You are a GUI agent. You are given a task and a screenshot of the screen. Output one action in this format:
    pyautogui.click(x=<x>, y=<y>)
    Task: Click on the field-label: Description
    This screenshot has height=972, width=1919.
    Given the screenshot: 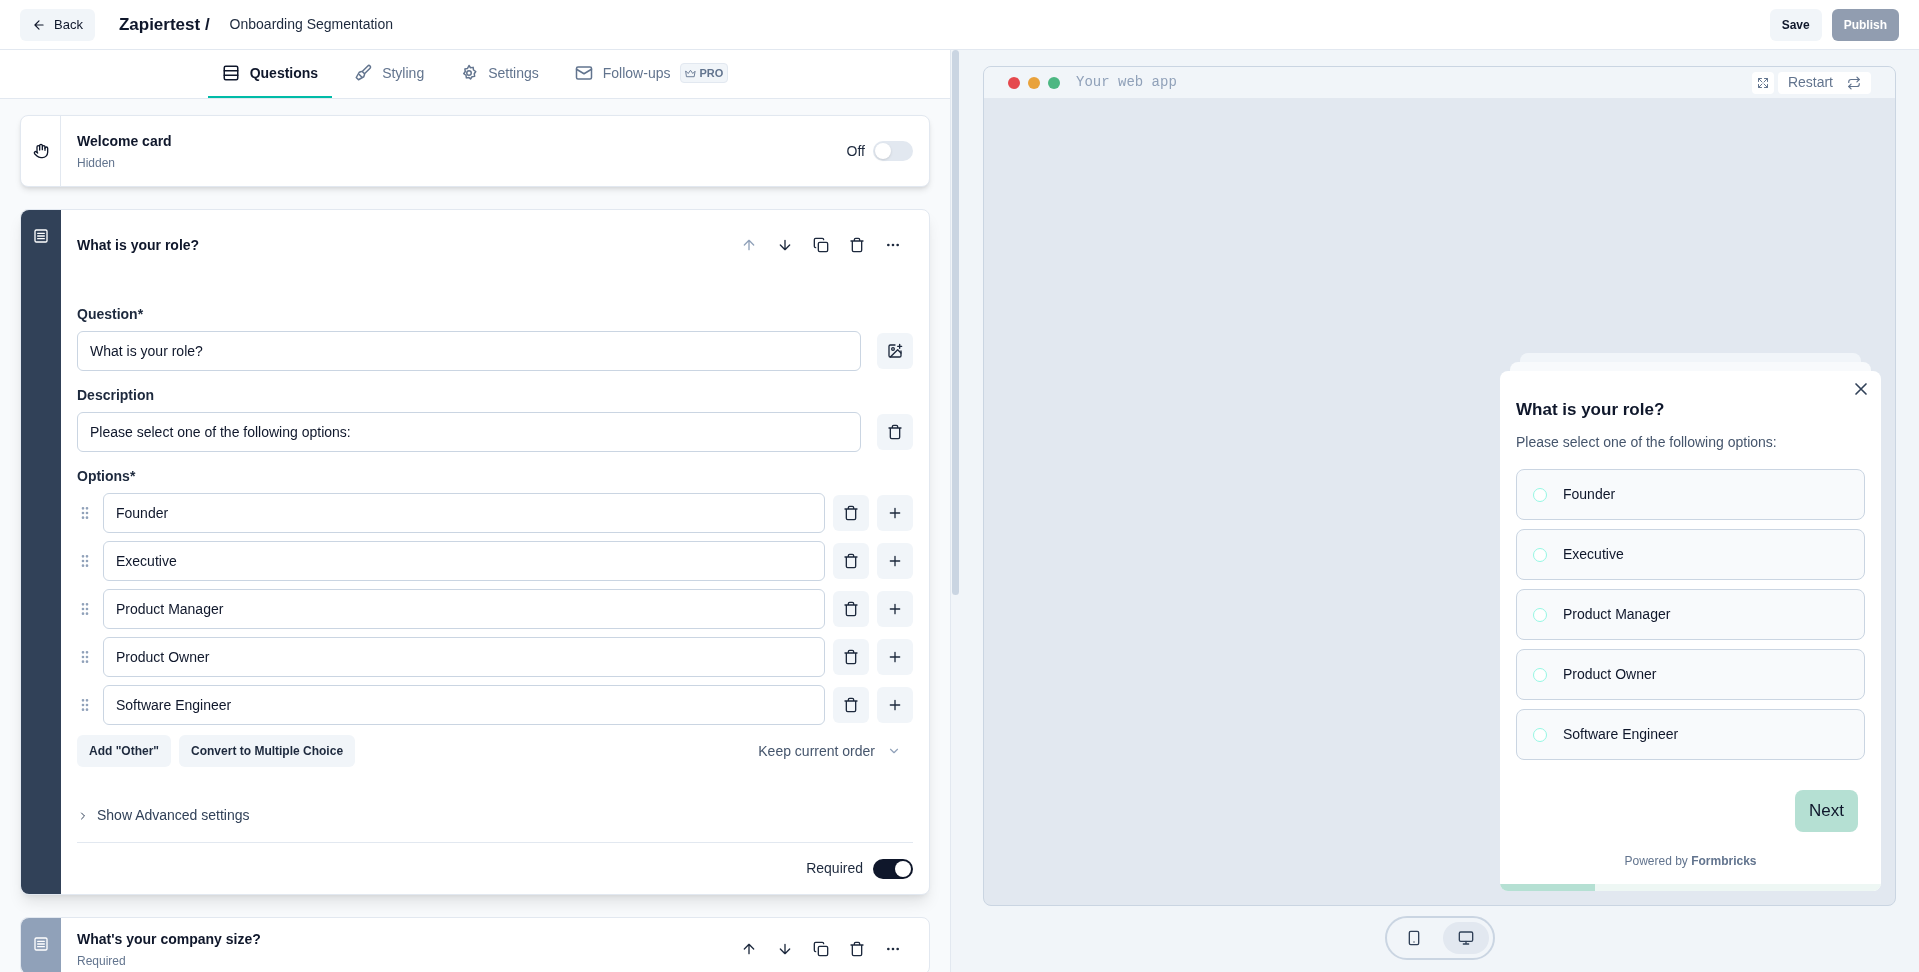 What is the action you would take?
    pyautogui.click(x=116, y=395)
    